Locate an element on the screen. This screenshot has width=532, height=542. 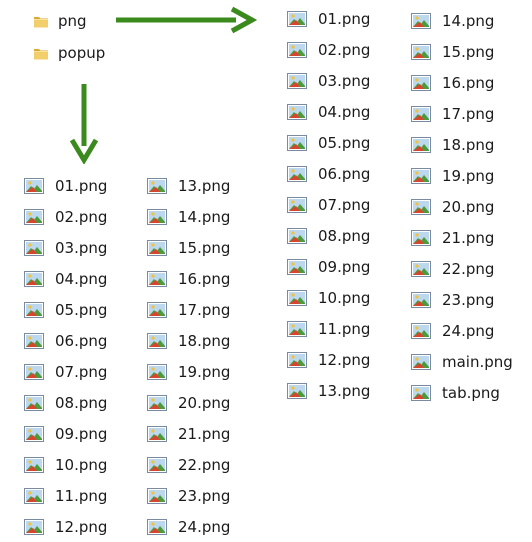
folder-icon is located at coordinates (41, 22).